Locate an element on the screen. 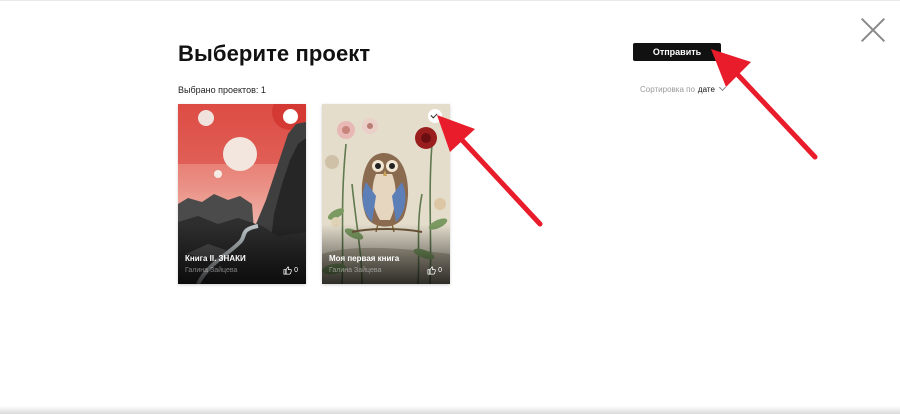 Image resolution: width=900 pixels, height=414 pixels. send-button: Отправить is located at coordinates (677, 52).